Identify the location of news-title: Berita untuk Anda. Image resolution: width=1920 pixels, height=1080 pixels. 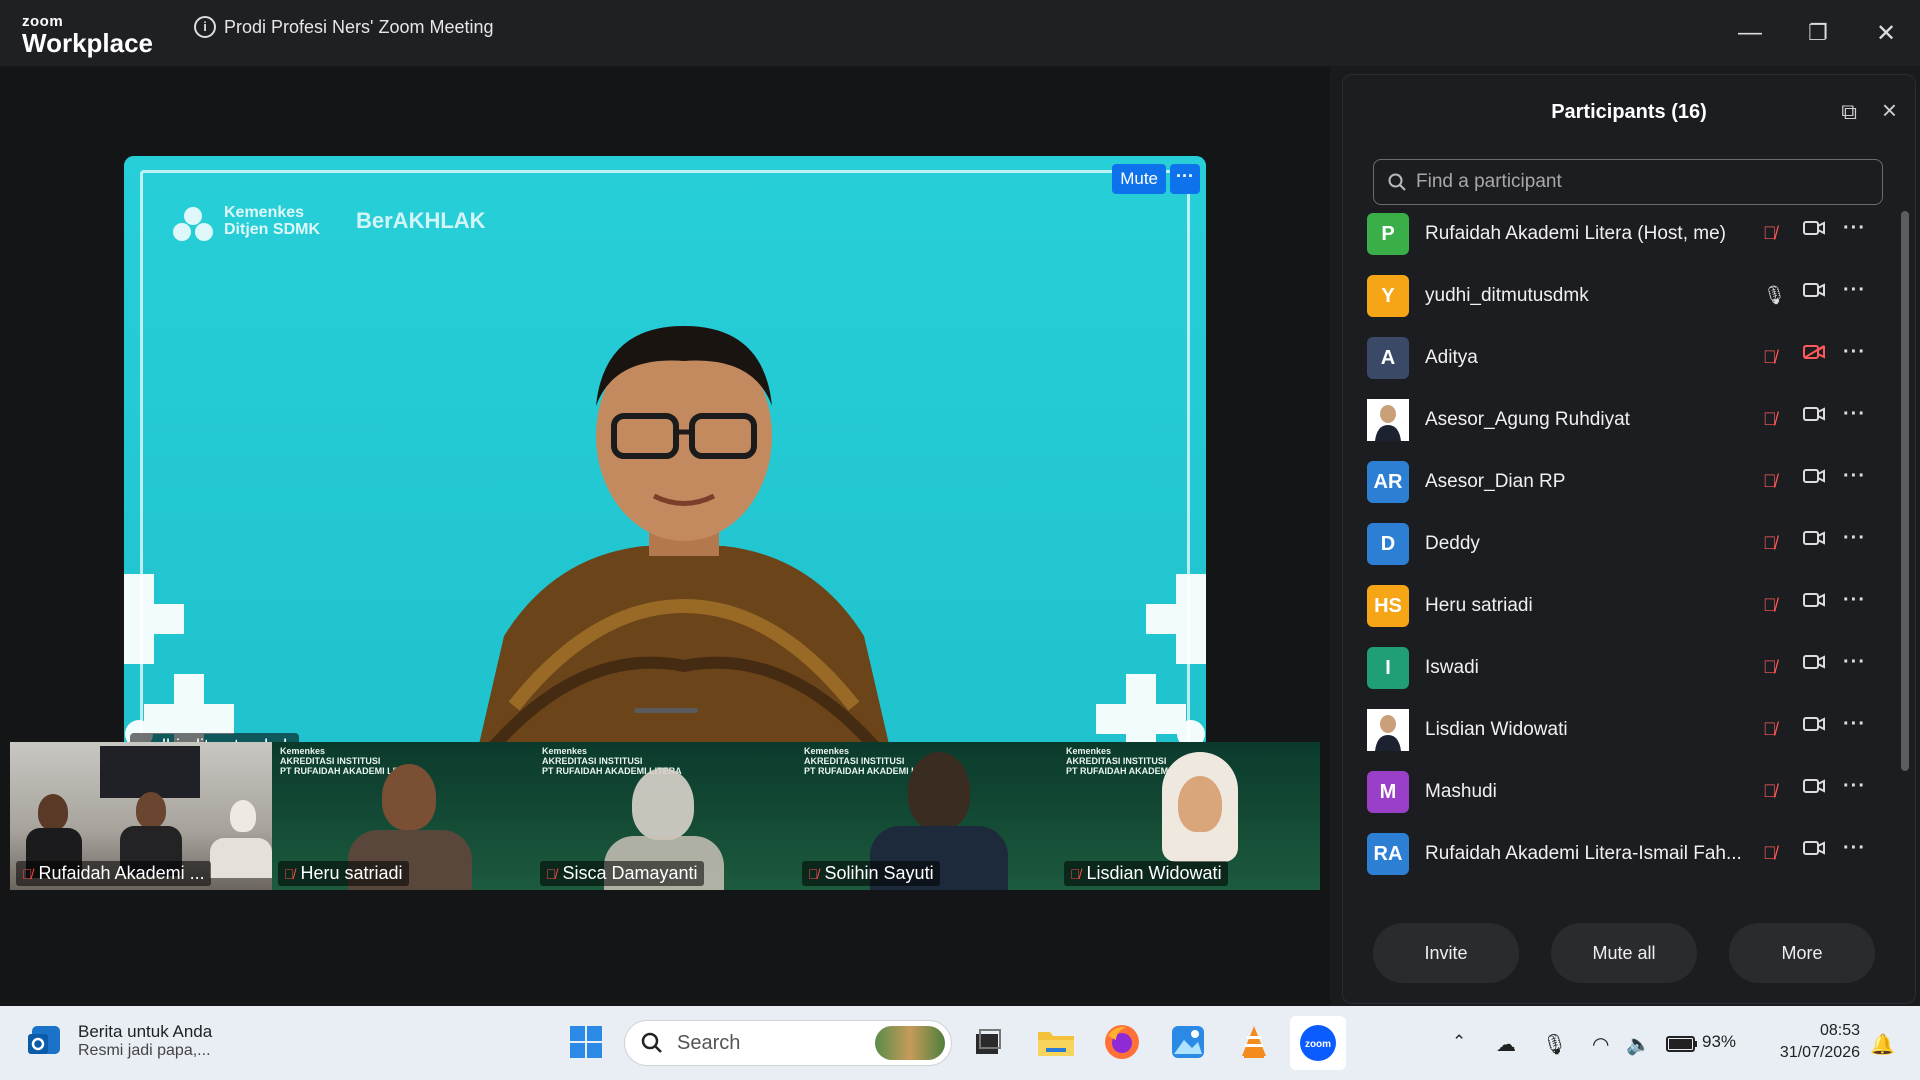
(145, 1031).